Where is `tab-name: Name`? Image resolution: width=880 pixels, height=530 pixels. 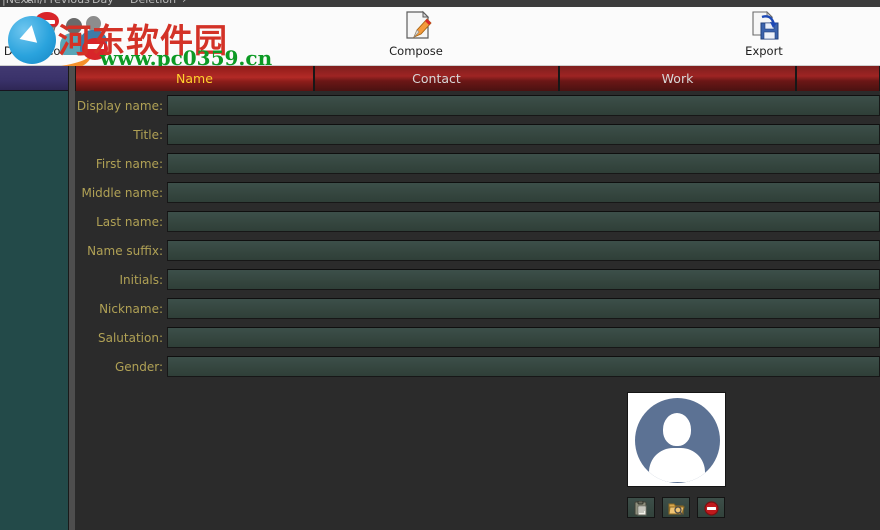 tab-name: Name is located at coordinates (194, 78).